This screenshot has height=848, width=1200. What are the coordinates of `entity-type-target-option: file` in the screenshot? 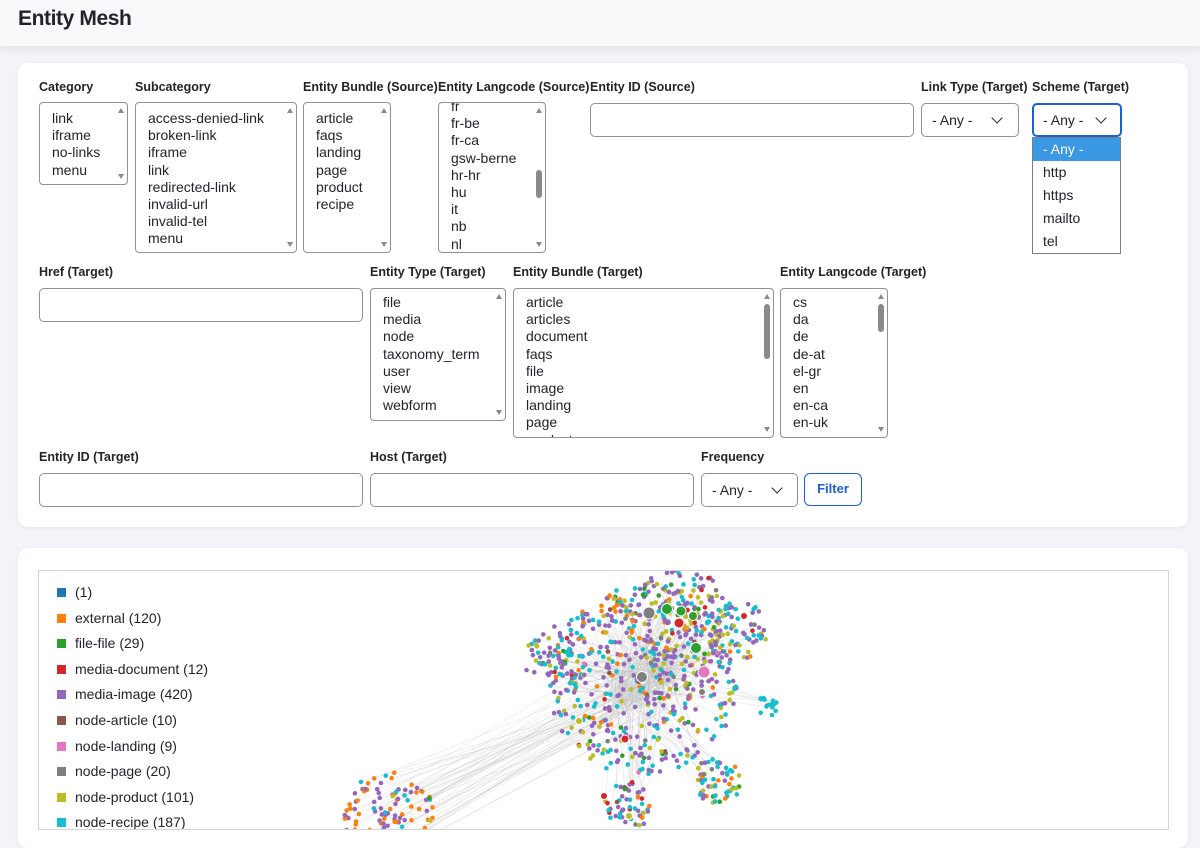 It's located at (431, 302).